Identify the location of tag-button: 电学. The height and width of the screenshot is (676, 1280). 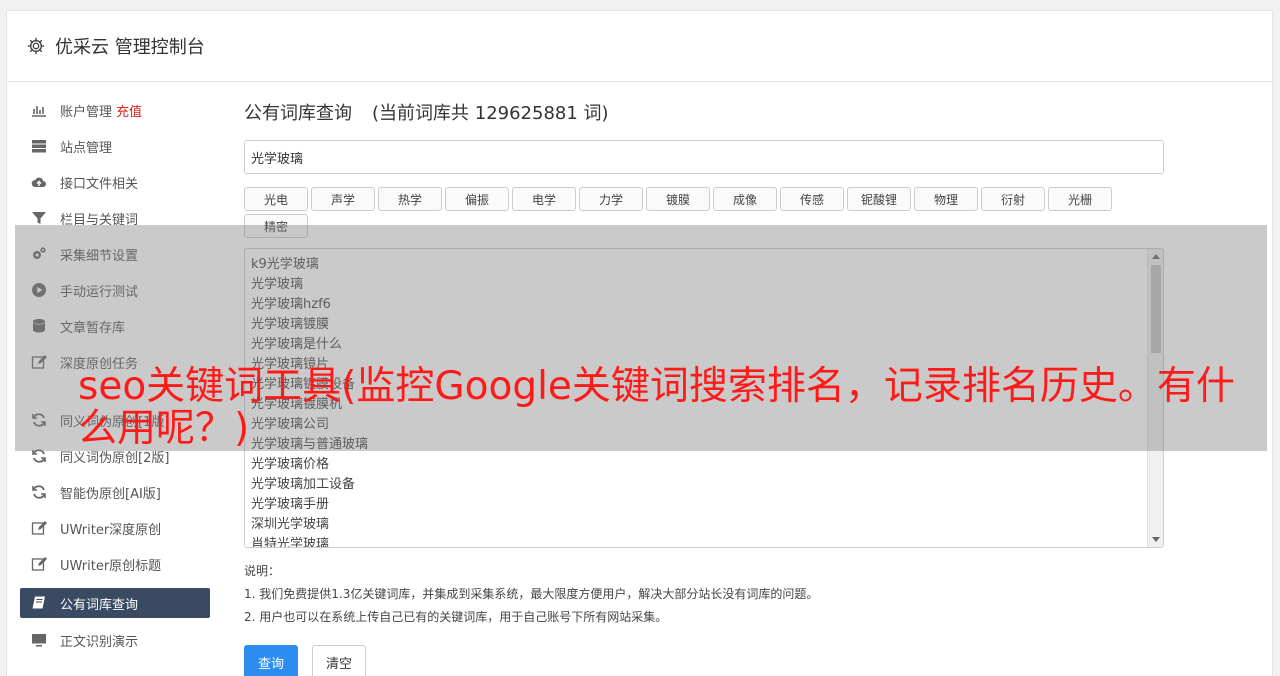
(544, 199).